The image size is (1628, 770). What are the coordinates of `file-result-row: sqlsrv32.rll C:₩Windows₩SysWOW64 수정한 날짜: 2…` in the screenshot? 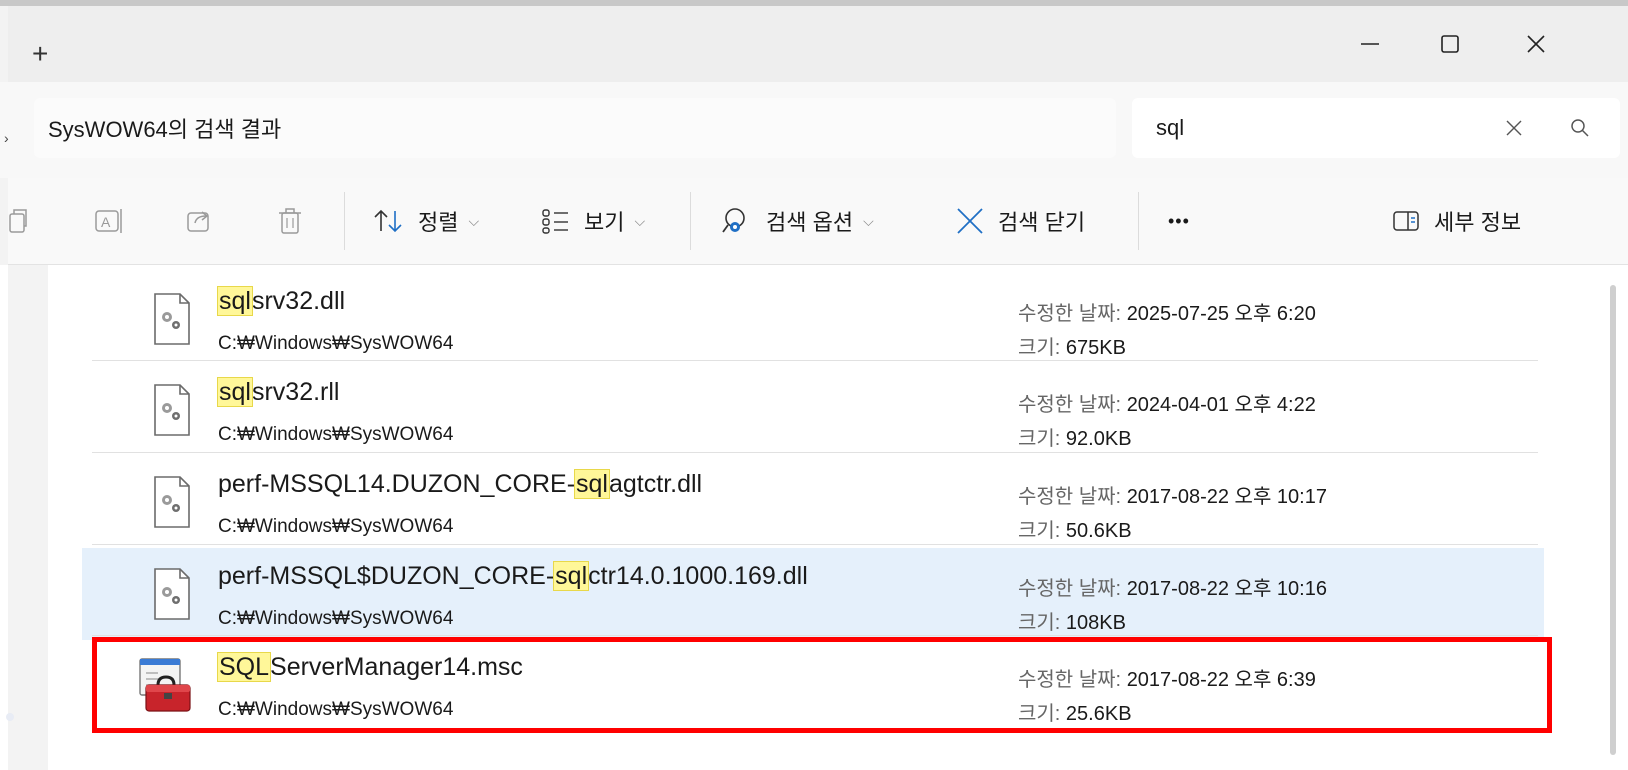 It's located at (815, 412).